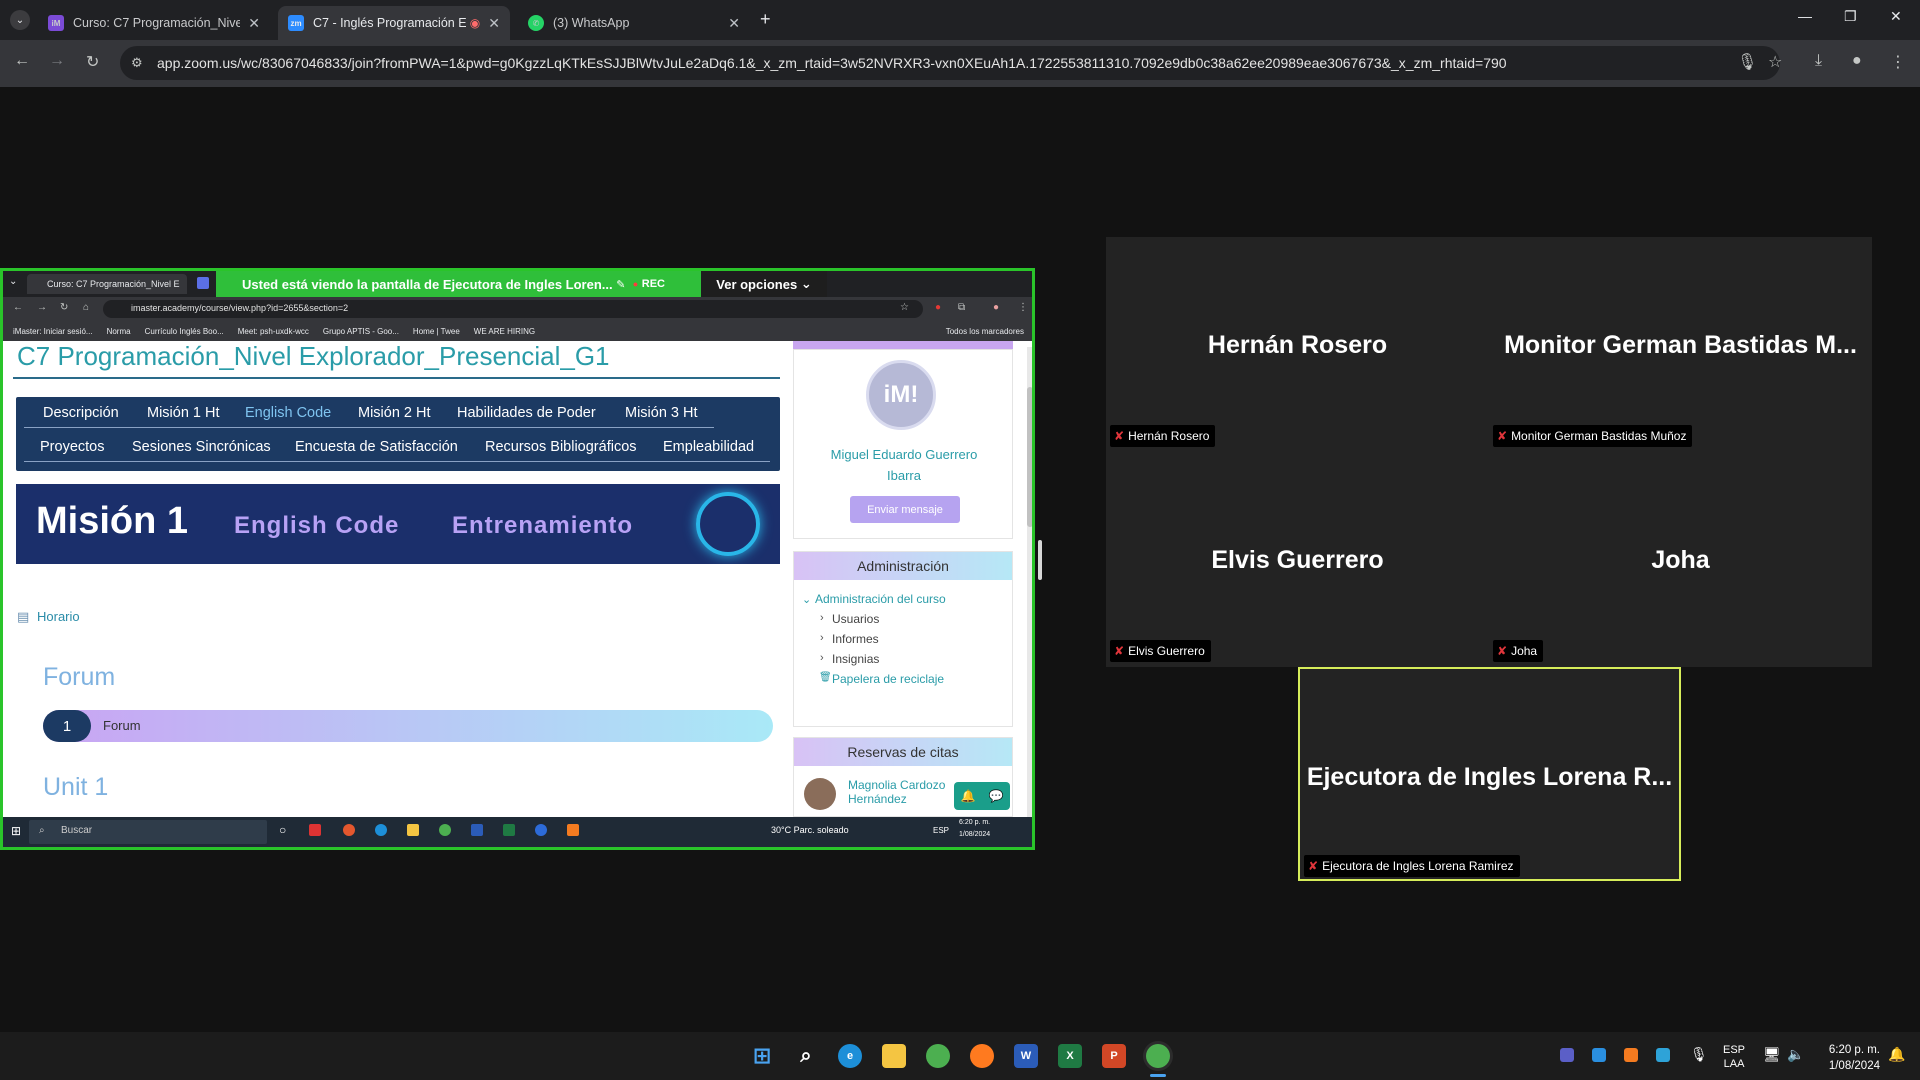  What do you see at coordinates (905, 509) in the screenshot?
I see `send-message-button: Enviar mensaje` at bounding box center [905, 509].